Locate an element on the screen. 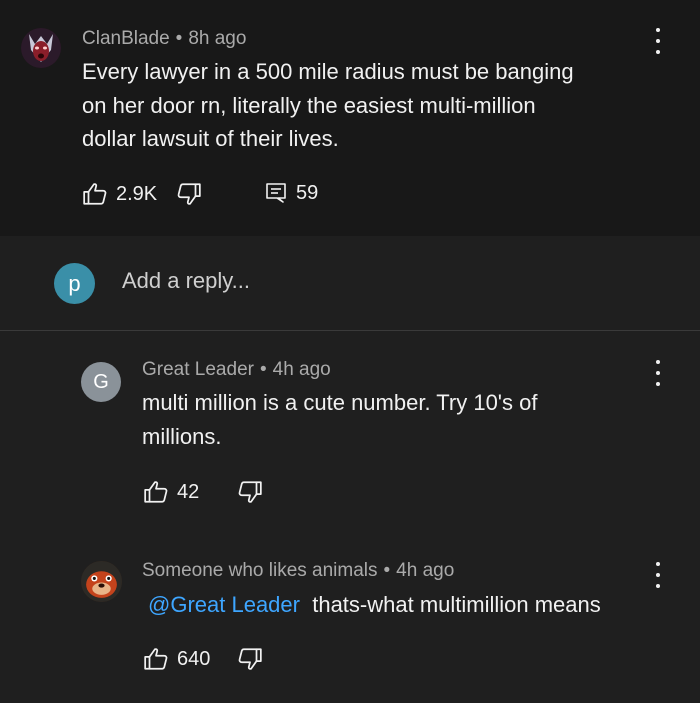 Image resolution: width=700 pixels, height=703 pixels. reply-meta: Someone who likes animals • 4h ago is located at coordinates (298, 571).